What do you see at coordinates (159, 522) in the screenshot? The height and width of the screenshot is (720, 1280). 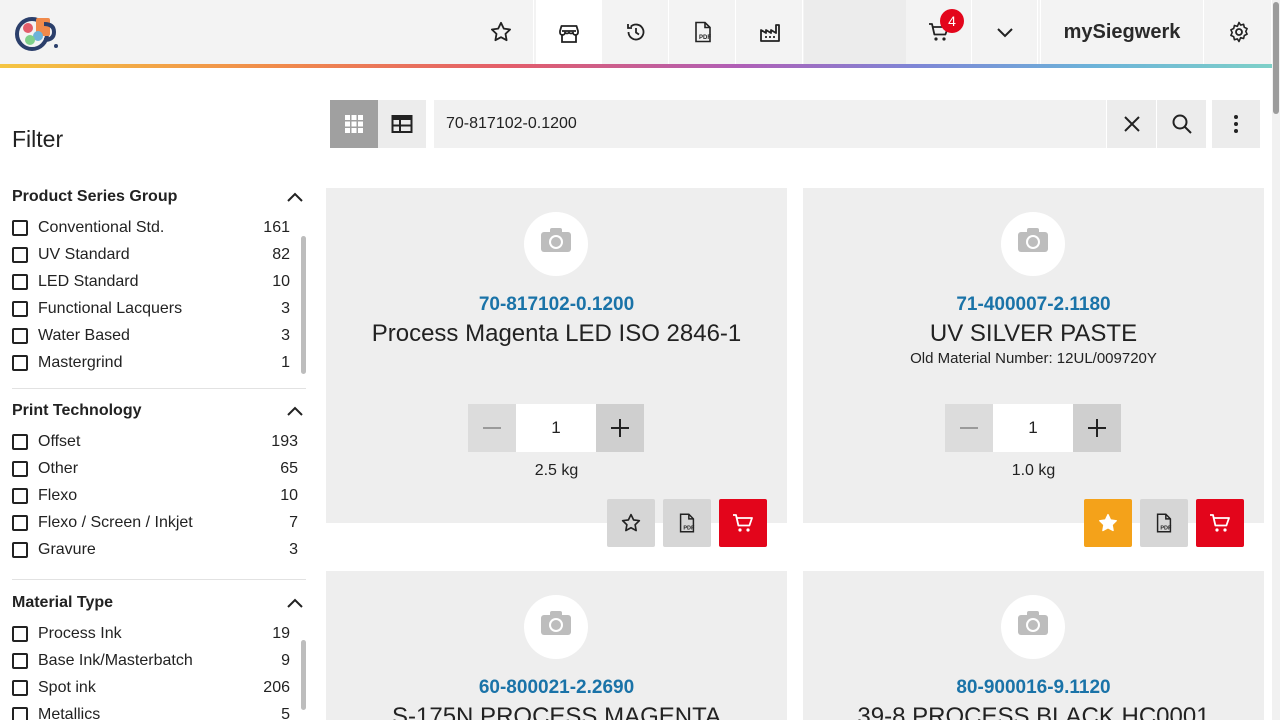 I see `filter-option: Flexo / Screen / Inkjet 7` at bounding box center [159, 522].